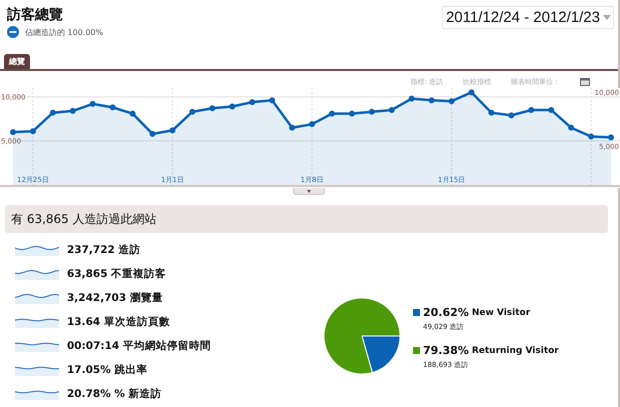 This screenshot has width=620, height=407. What do you see at coordinates (13, 32) in the screenshot?
I see `segment-icon` at bounding box center [13, 32].